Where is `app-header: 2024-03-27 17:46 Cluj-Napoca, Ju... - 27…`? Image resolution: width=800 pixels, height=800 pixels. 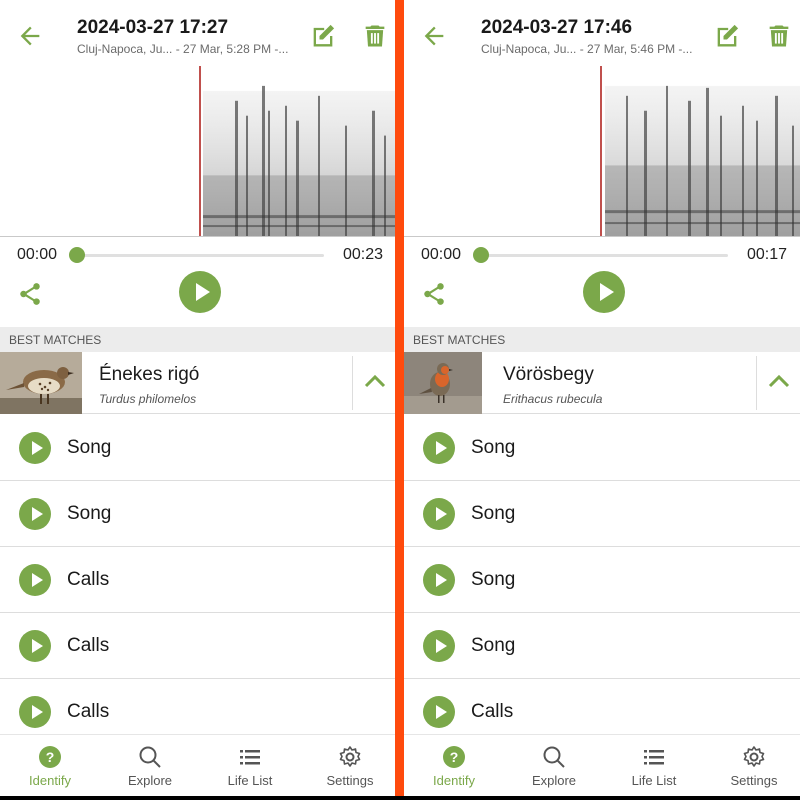
app-header: 2024-03-27 17:46 Cluj-Napoca, Ju... - 27… is located at coordinates (602, 33).